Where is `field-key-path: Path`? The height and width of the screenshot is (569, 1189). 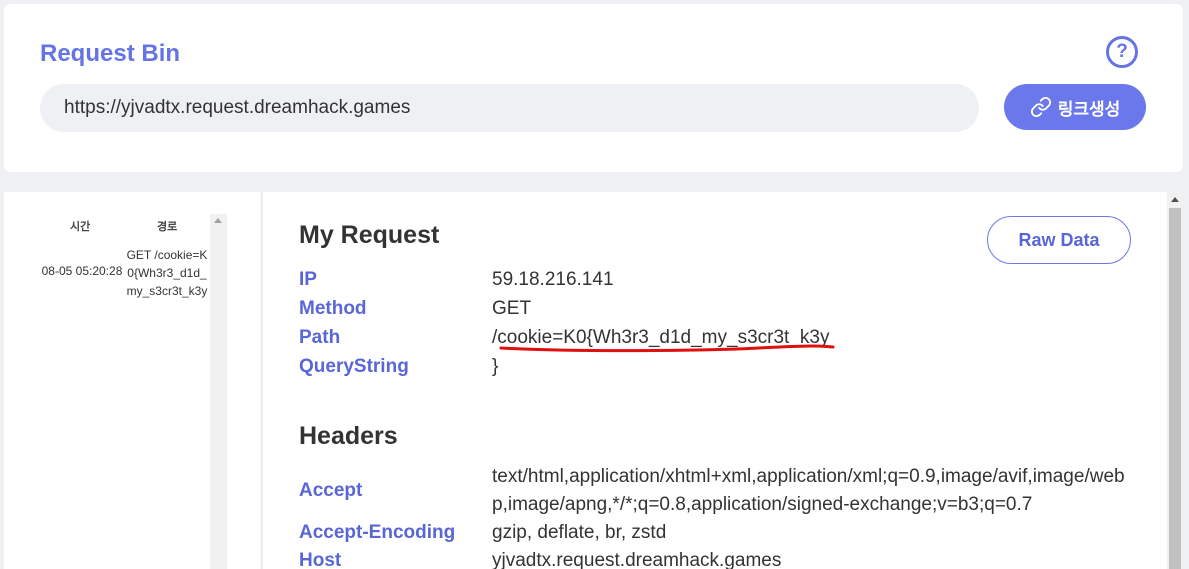
field-key-path: Path is located at coordinates (320, 337).